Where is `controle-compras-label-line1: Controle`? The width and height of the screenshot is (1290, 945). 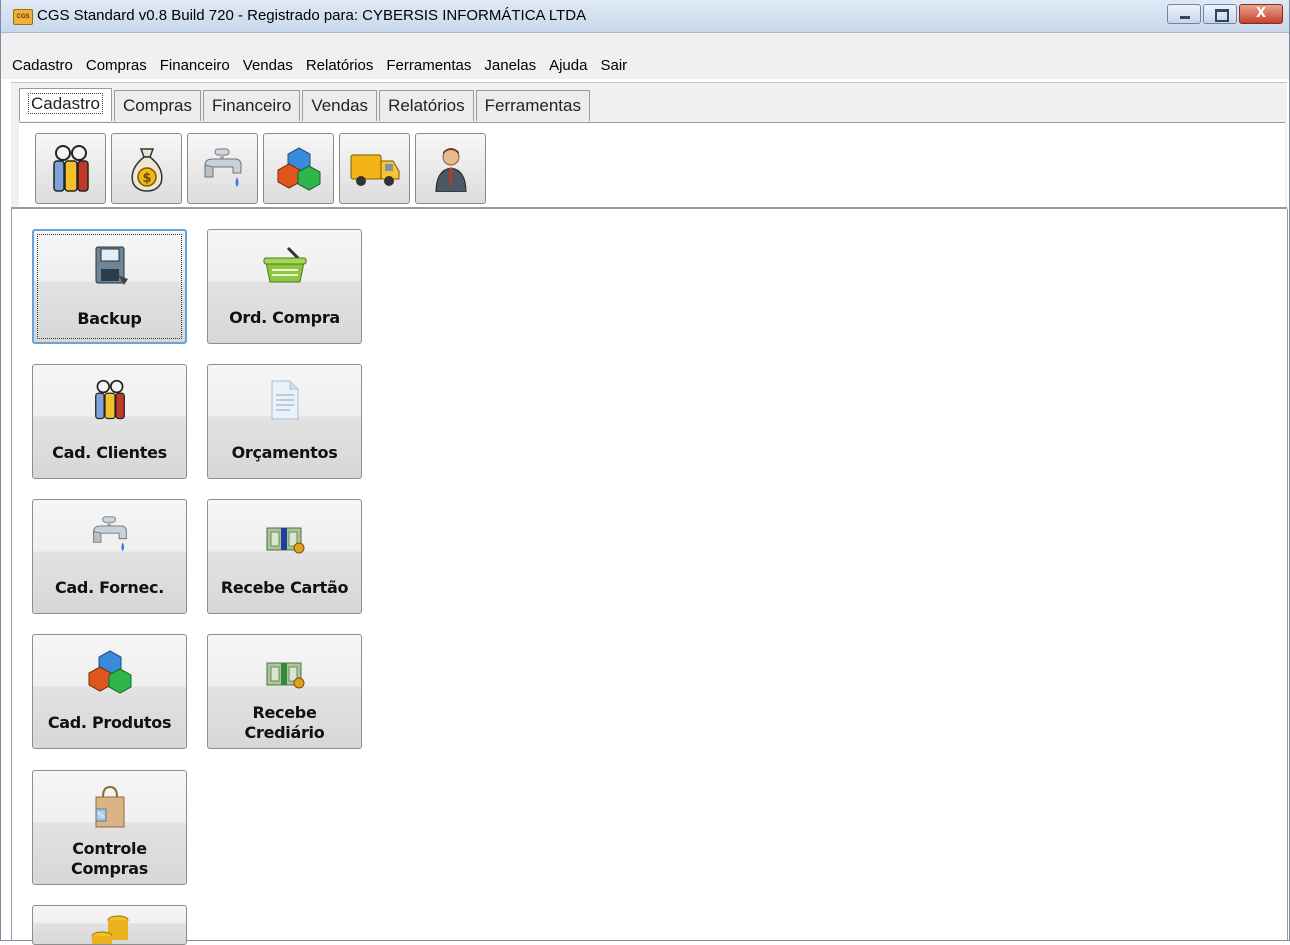 controle-compras-label-line1: Controle is located at coordinates (109, 848).